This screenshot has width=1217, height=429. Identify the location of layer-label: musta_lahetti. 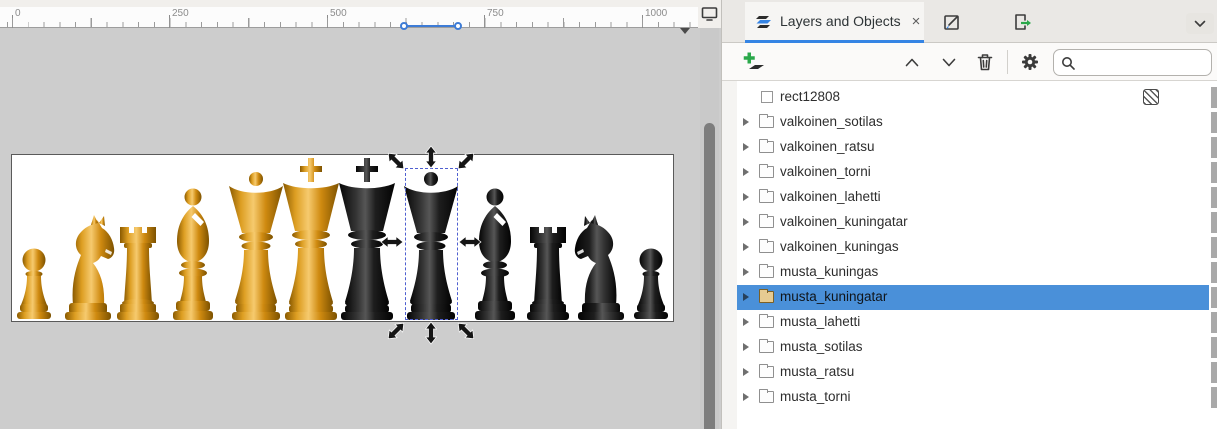
(820, 321).